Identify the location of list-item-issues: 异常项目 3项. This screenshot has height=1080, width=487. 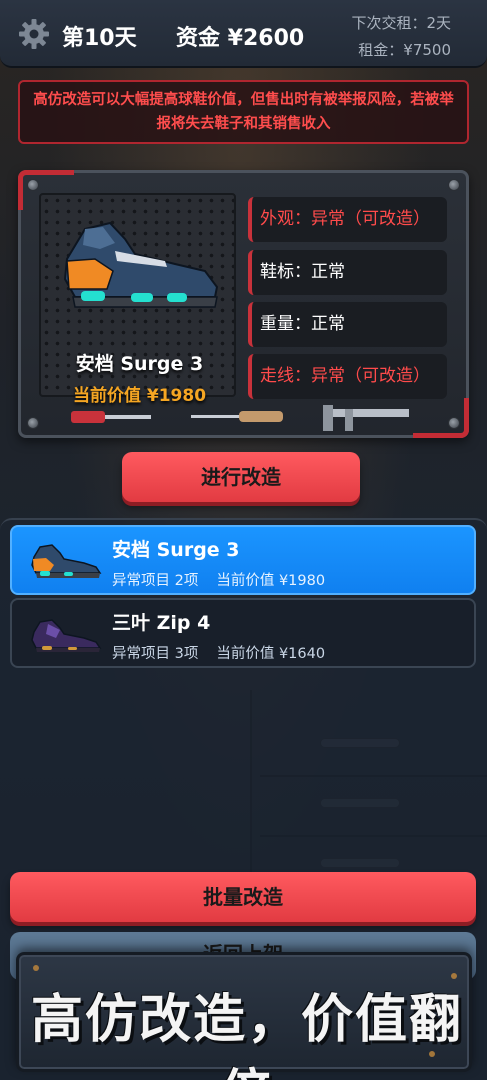
(155, 654).